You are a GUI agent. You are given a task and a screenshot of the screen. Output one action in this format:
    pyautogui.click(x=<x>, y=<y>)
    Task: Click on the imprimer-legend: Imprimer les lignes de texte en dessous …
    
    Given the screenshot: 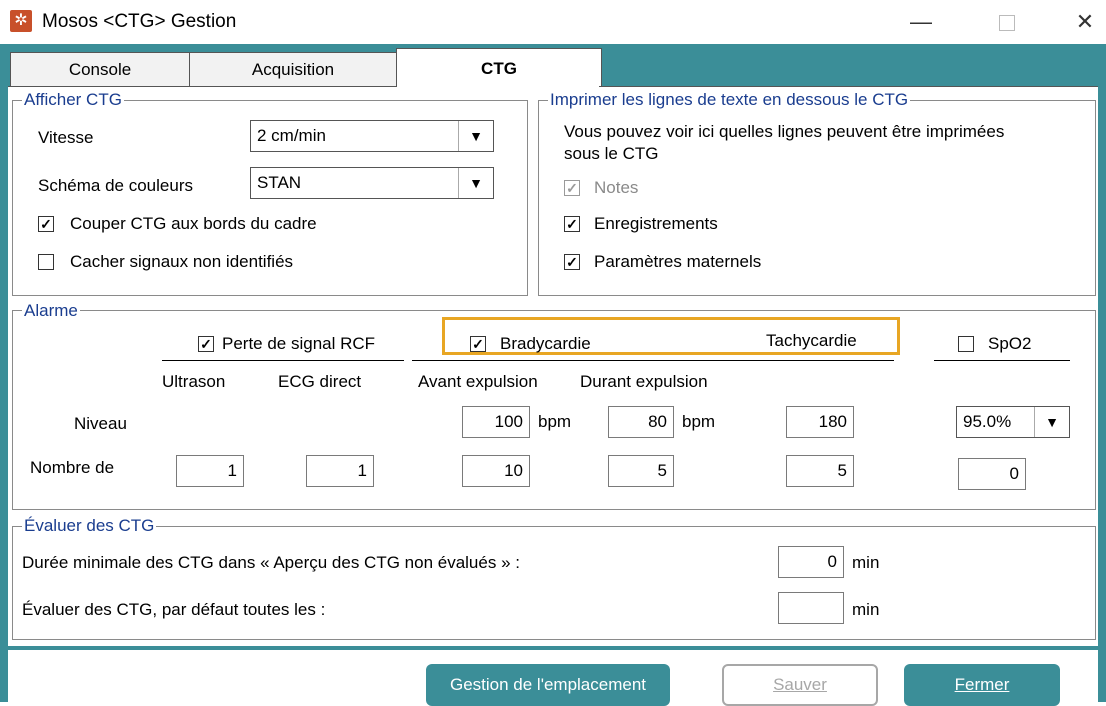 What is the action you would take?
    pyautogui.click(x=729, y=99)
    